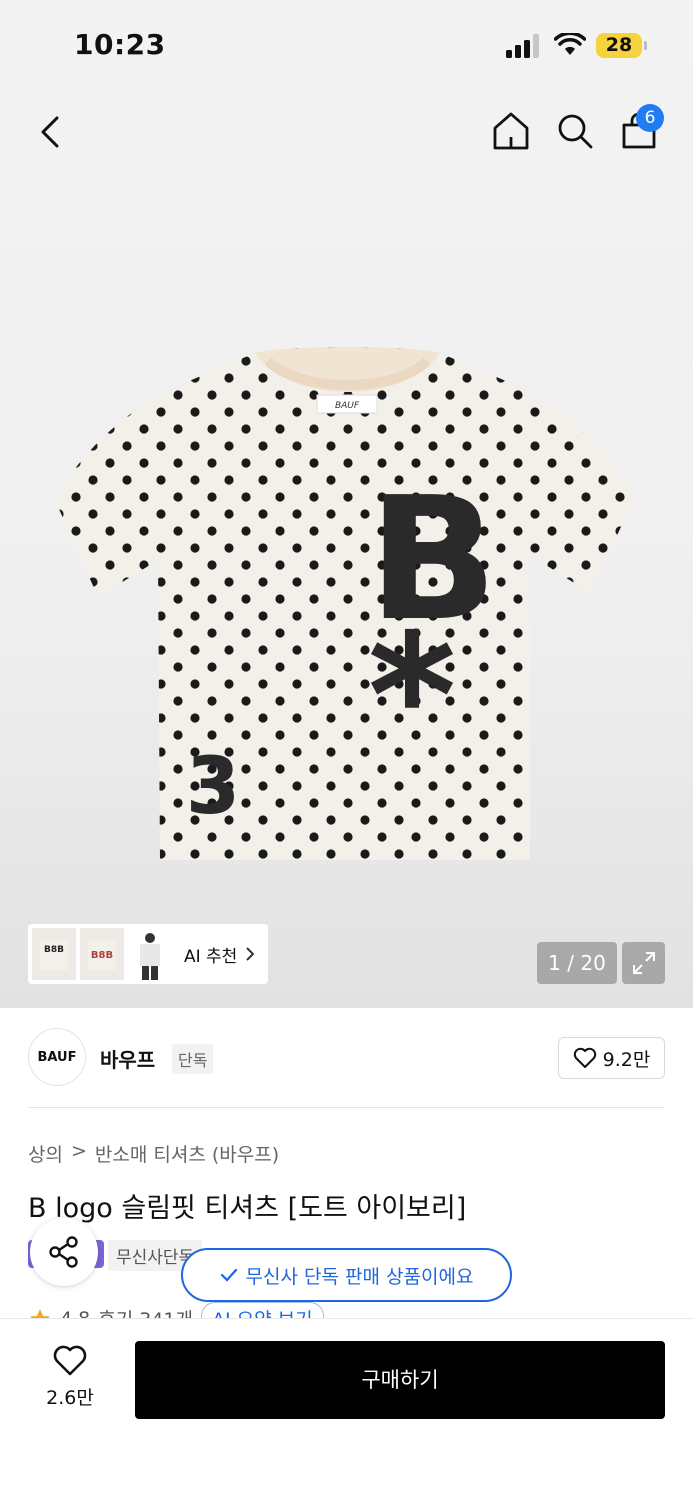 Image resolution: width=693 pixels, height=1500 pixels. I want to click on share-icon, so click(63, 1252).